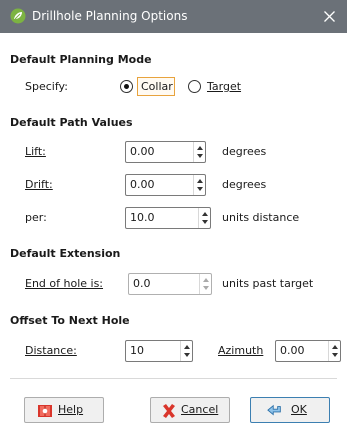 Image resolution: width=347 pixels, height=432 pixels. Describe the element at coordinates (81, 59) in the screenshot. I see `planning-mode-heading: Default Planning Mode` at that location.